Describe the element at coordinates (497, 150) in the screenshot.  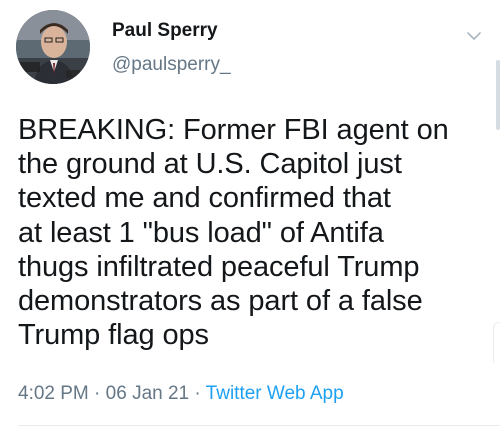
I see `scrollbar` at that location.